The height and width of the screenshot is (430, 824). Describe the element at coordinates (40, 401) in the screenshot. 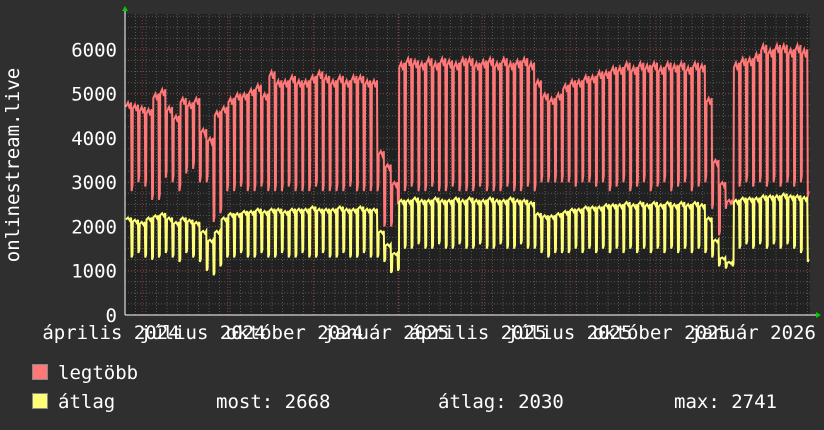

I see `legend-swatch-avg` at that location.